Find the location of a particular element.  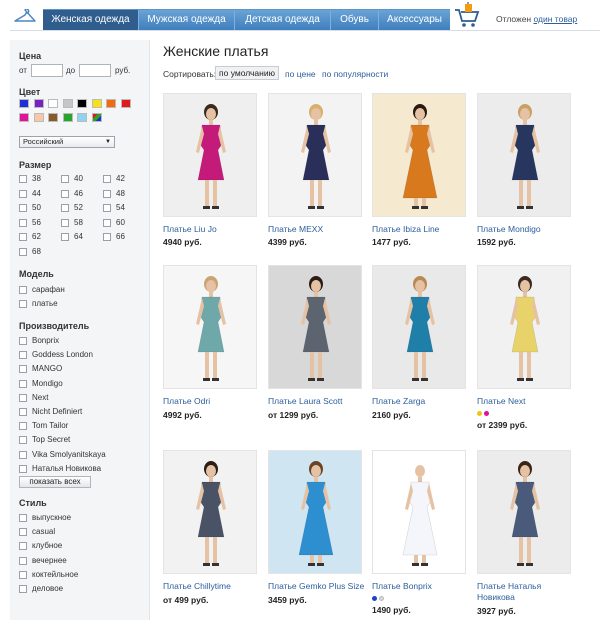

product-card: Платье Liu Jo 4940 руб. is located at coordinates (213, 173).